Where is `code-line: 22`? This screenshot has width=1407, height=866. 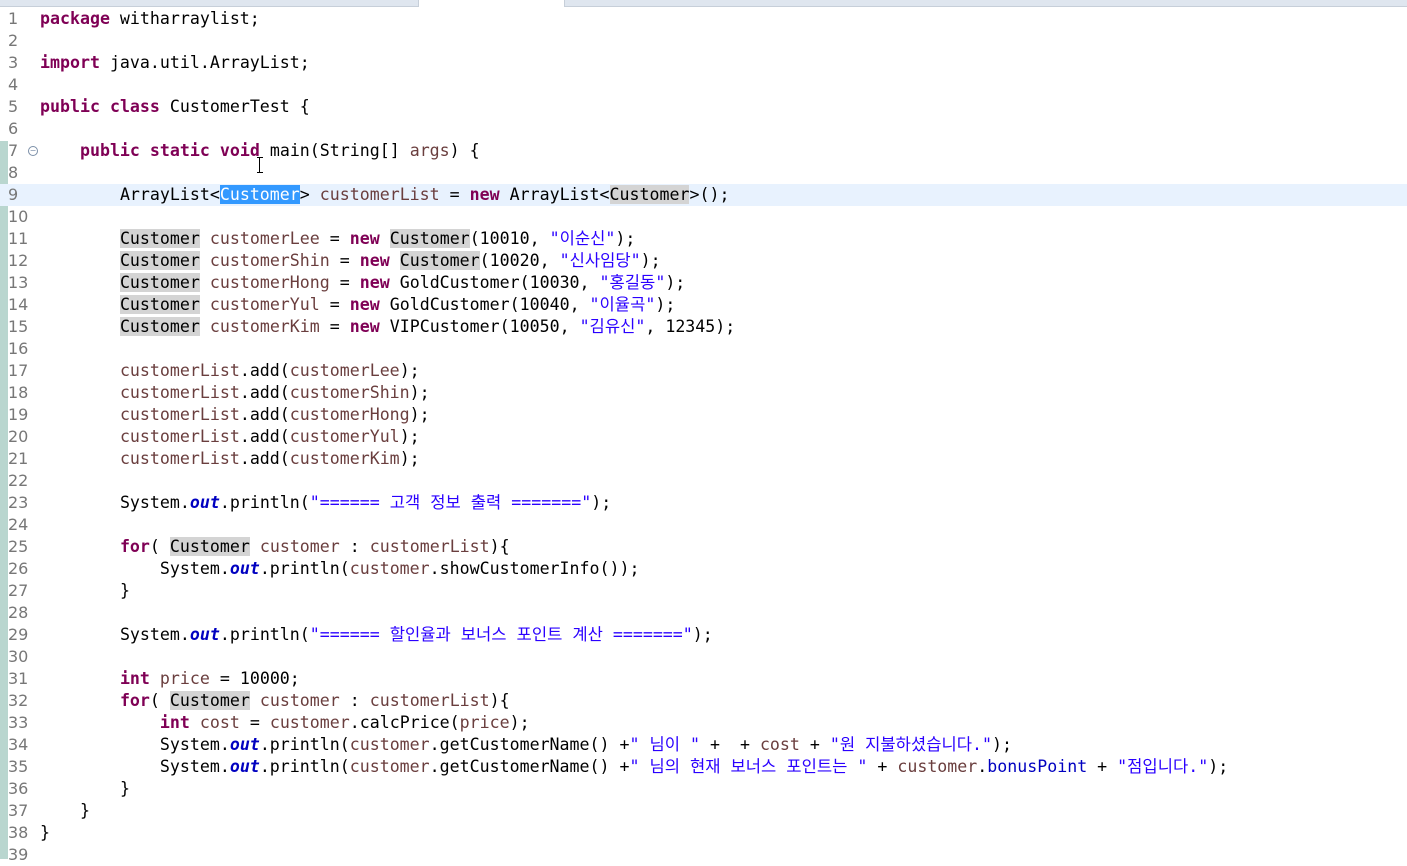
code-line: 22 is located at coordinates (703, 481).